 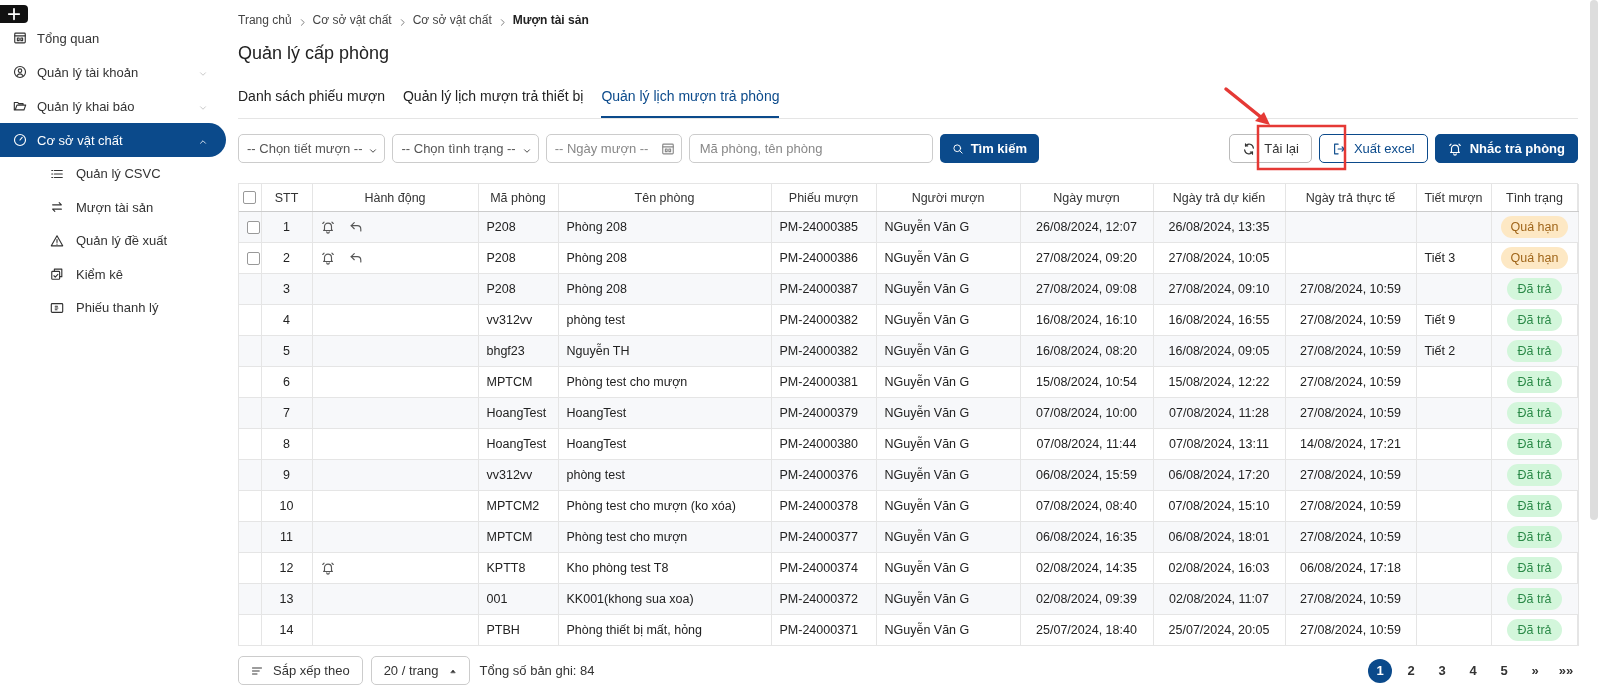 What do you see at coordinates (1504, 670) in the screenshot?
I see `page-button: 5` at bounding box center [1504, 670].